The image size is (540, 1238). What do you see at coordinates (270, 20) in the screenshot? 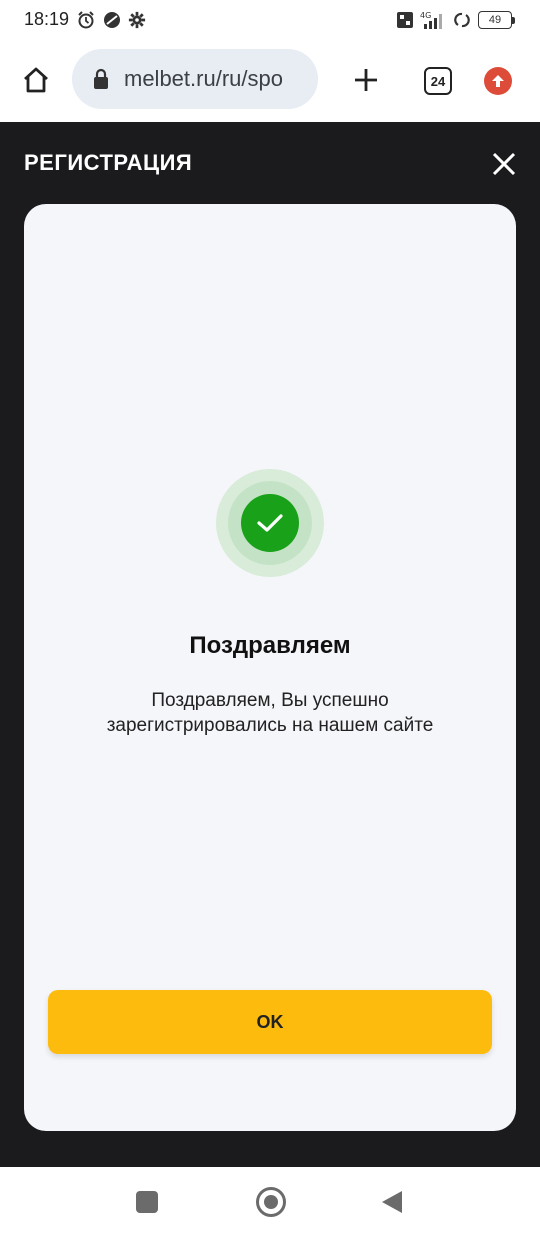
I see `status-bar: 18:19 4G 49` at bounding box center [270, 20].